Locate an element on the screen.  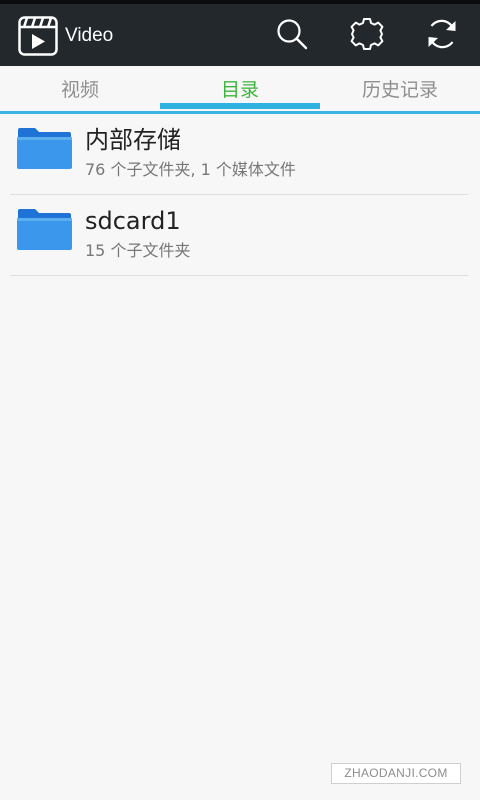
divider is located at coordinates (239, 275).